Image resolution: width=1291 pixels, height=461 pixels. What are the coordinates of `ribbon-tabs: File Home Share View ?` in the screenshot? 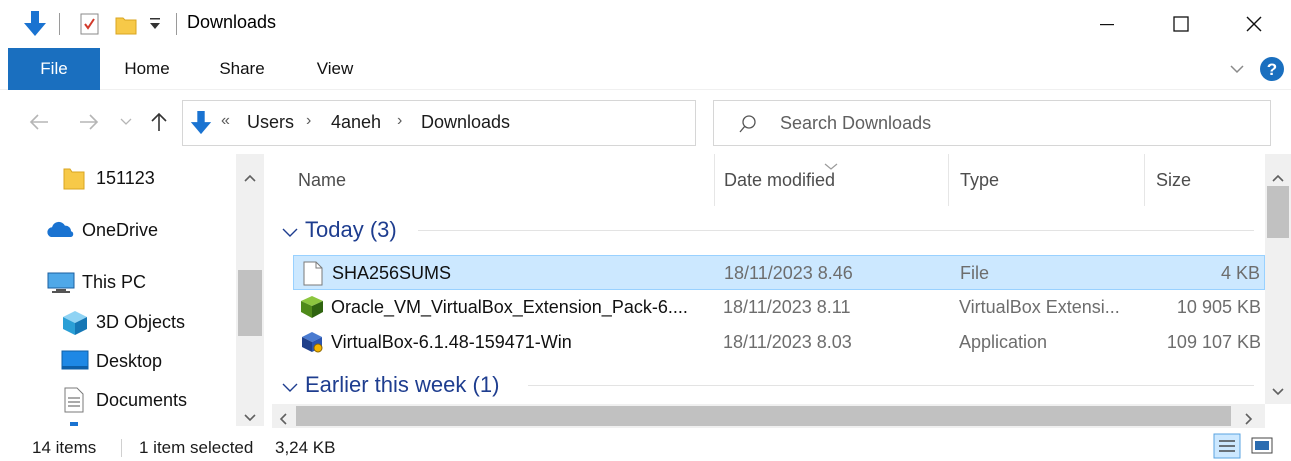 It's located at (645, 69).